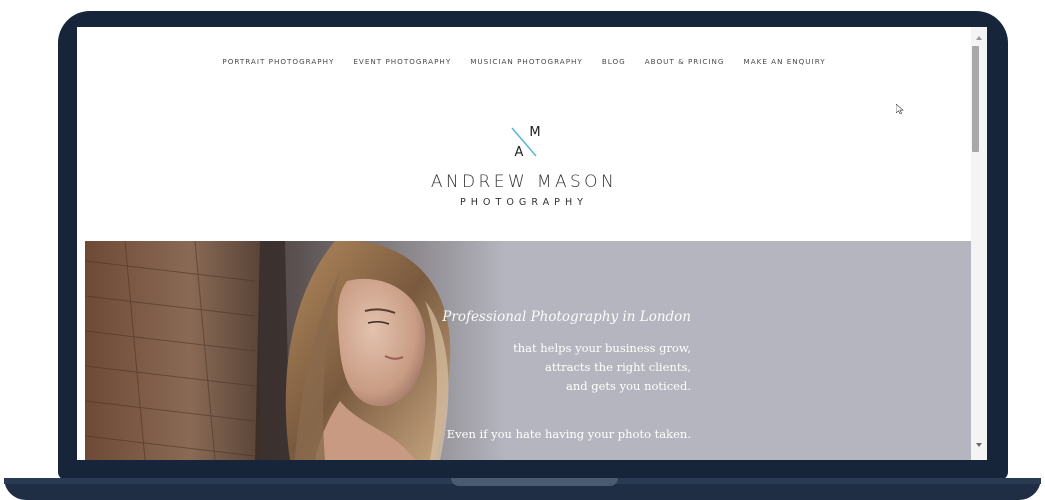  Describe the element at coordinates (524, 182) in the screenshot. I see `logo-name: ANDREW MASON` at that location.